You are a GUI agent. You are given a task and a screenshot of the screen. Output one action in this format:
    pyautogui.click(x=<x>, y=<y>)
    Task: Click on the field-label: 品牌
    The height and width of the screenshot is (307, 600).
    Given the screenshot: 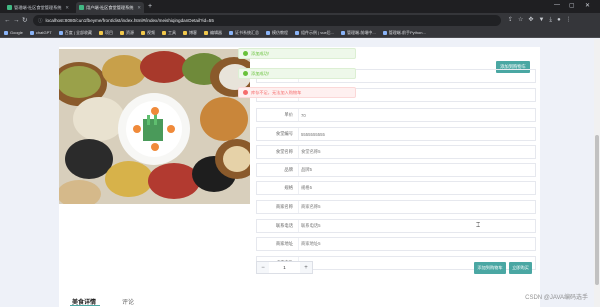 What is the action you would take?
    pyautogui.click(x=288, y=169)
    